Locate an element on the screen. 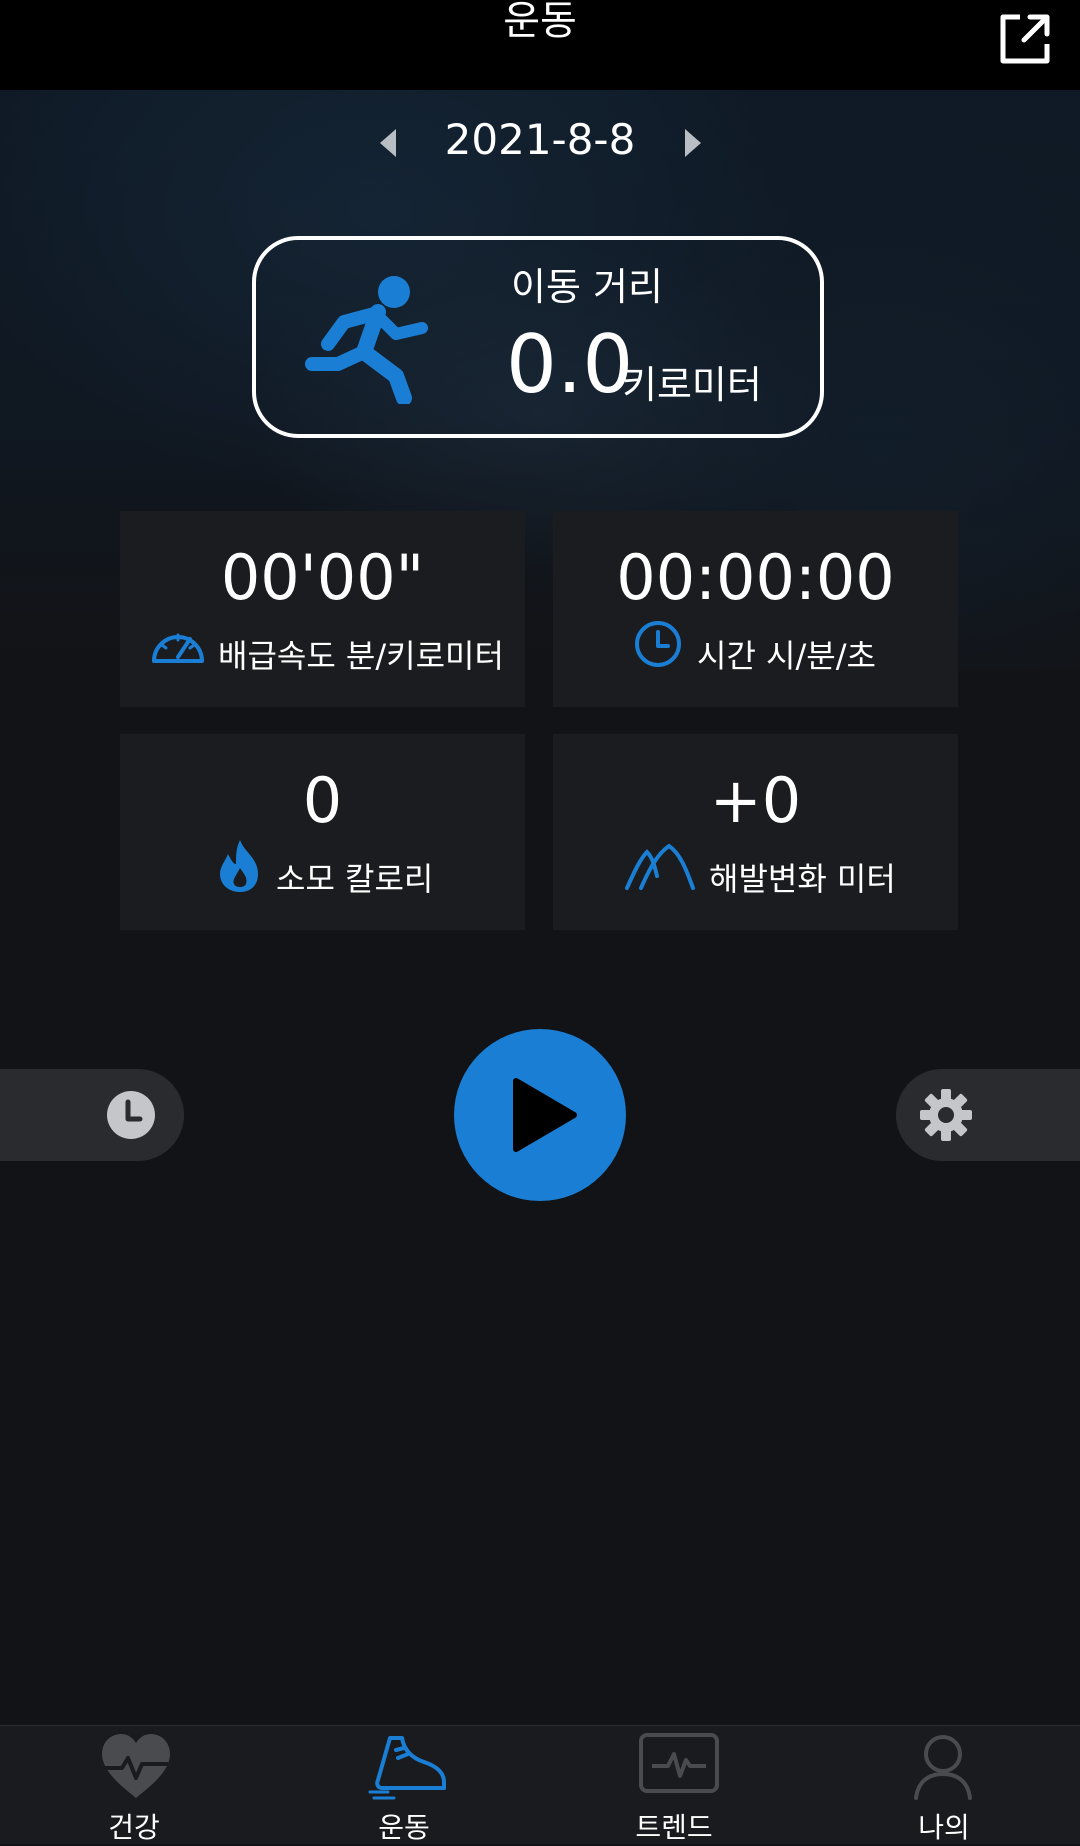 The height and width of the screenshot is (1846, 1080). clock-icon is located at coordinates (658, 644).